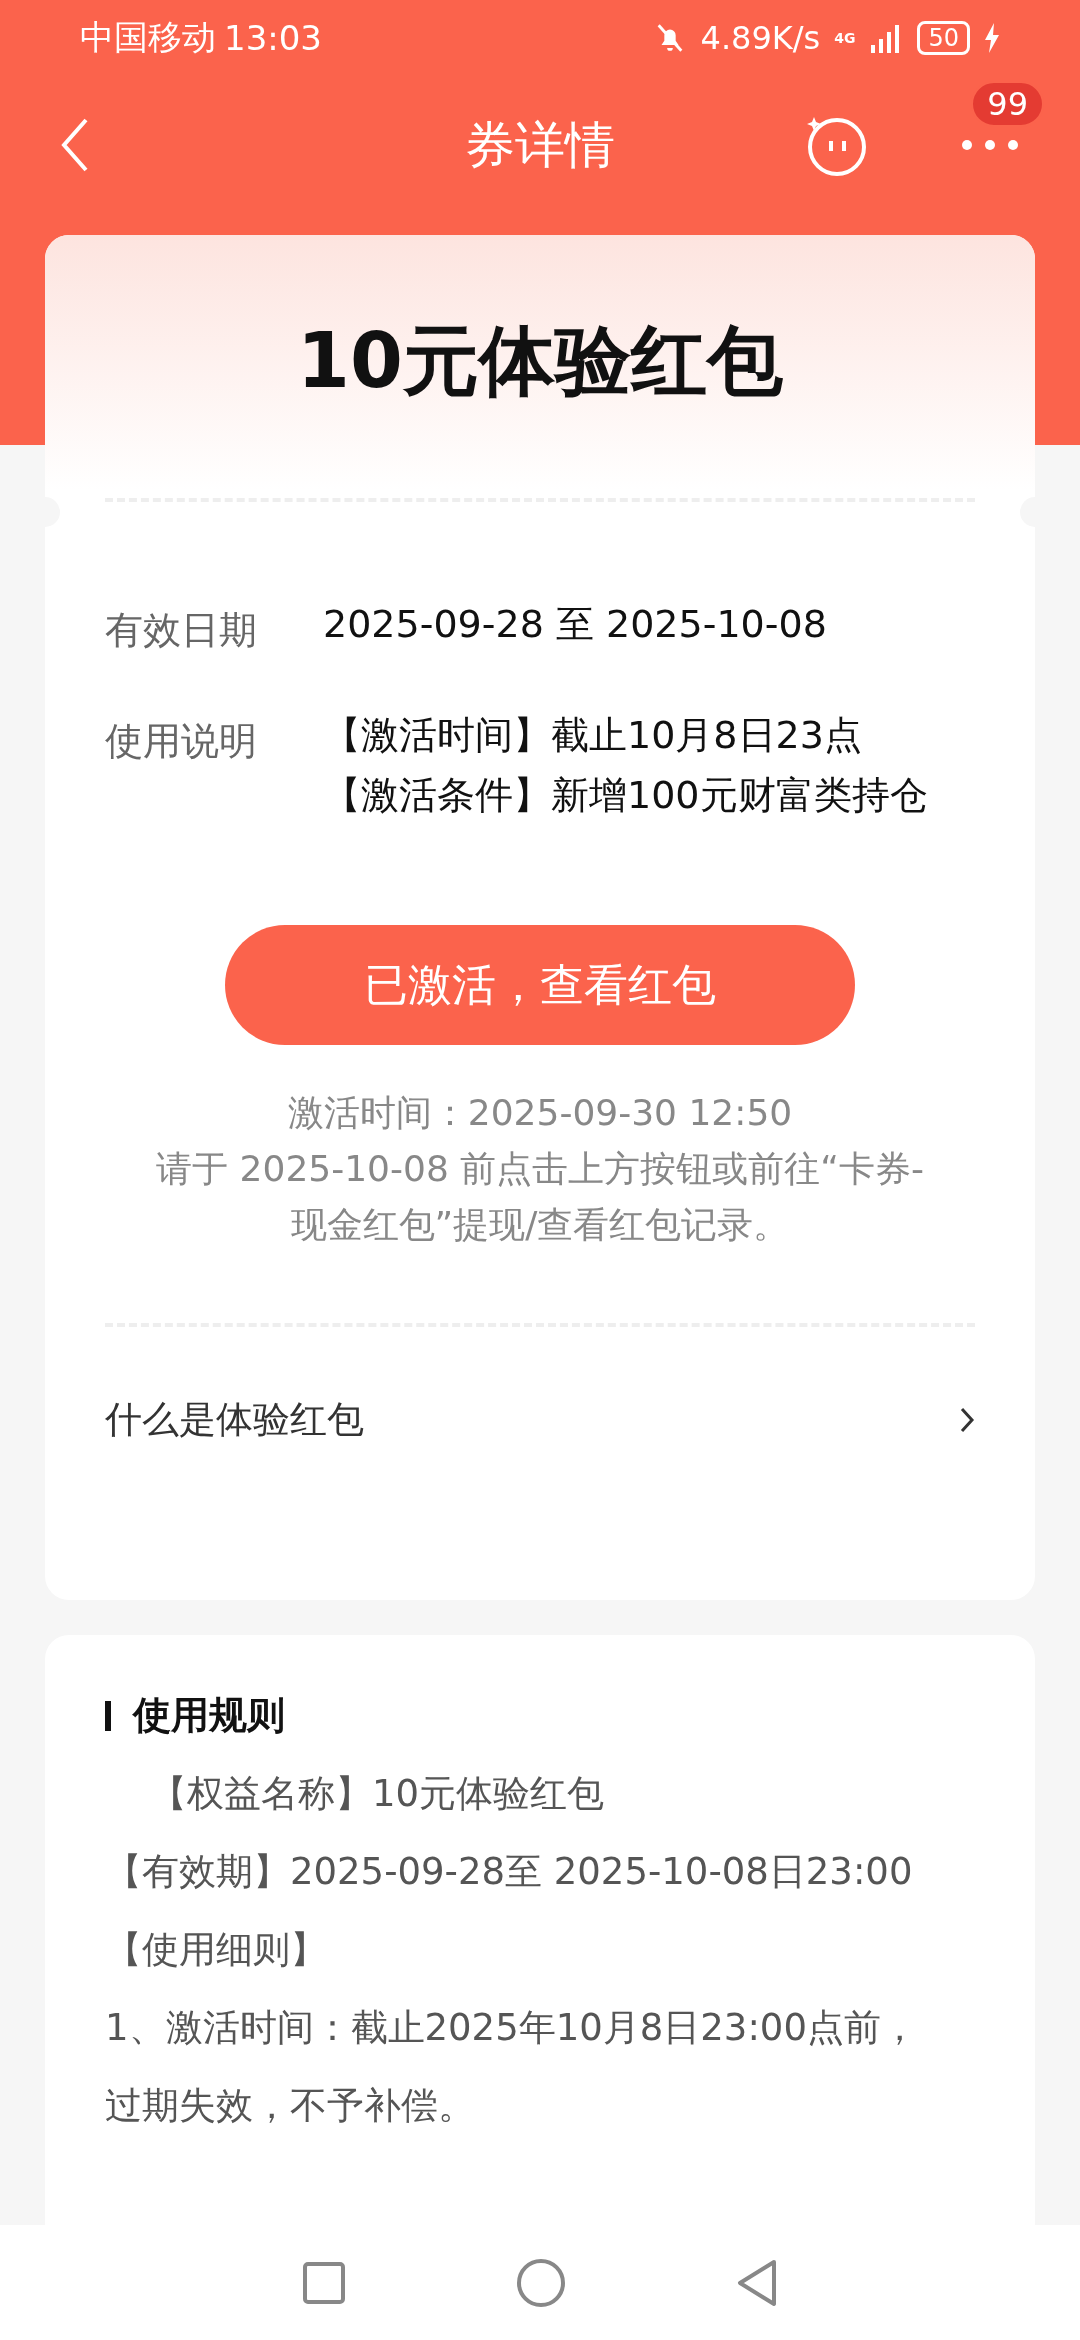 This screenshot has width=1080, height=2340. Describe the element at coordinates (181, 630) in the screenshot. I see `field-label: 有效日期` at that location.